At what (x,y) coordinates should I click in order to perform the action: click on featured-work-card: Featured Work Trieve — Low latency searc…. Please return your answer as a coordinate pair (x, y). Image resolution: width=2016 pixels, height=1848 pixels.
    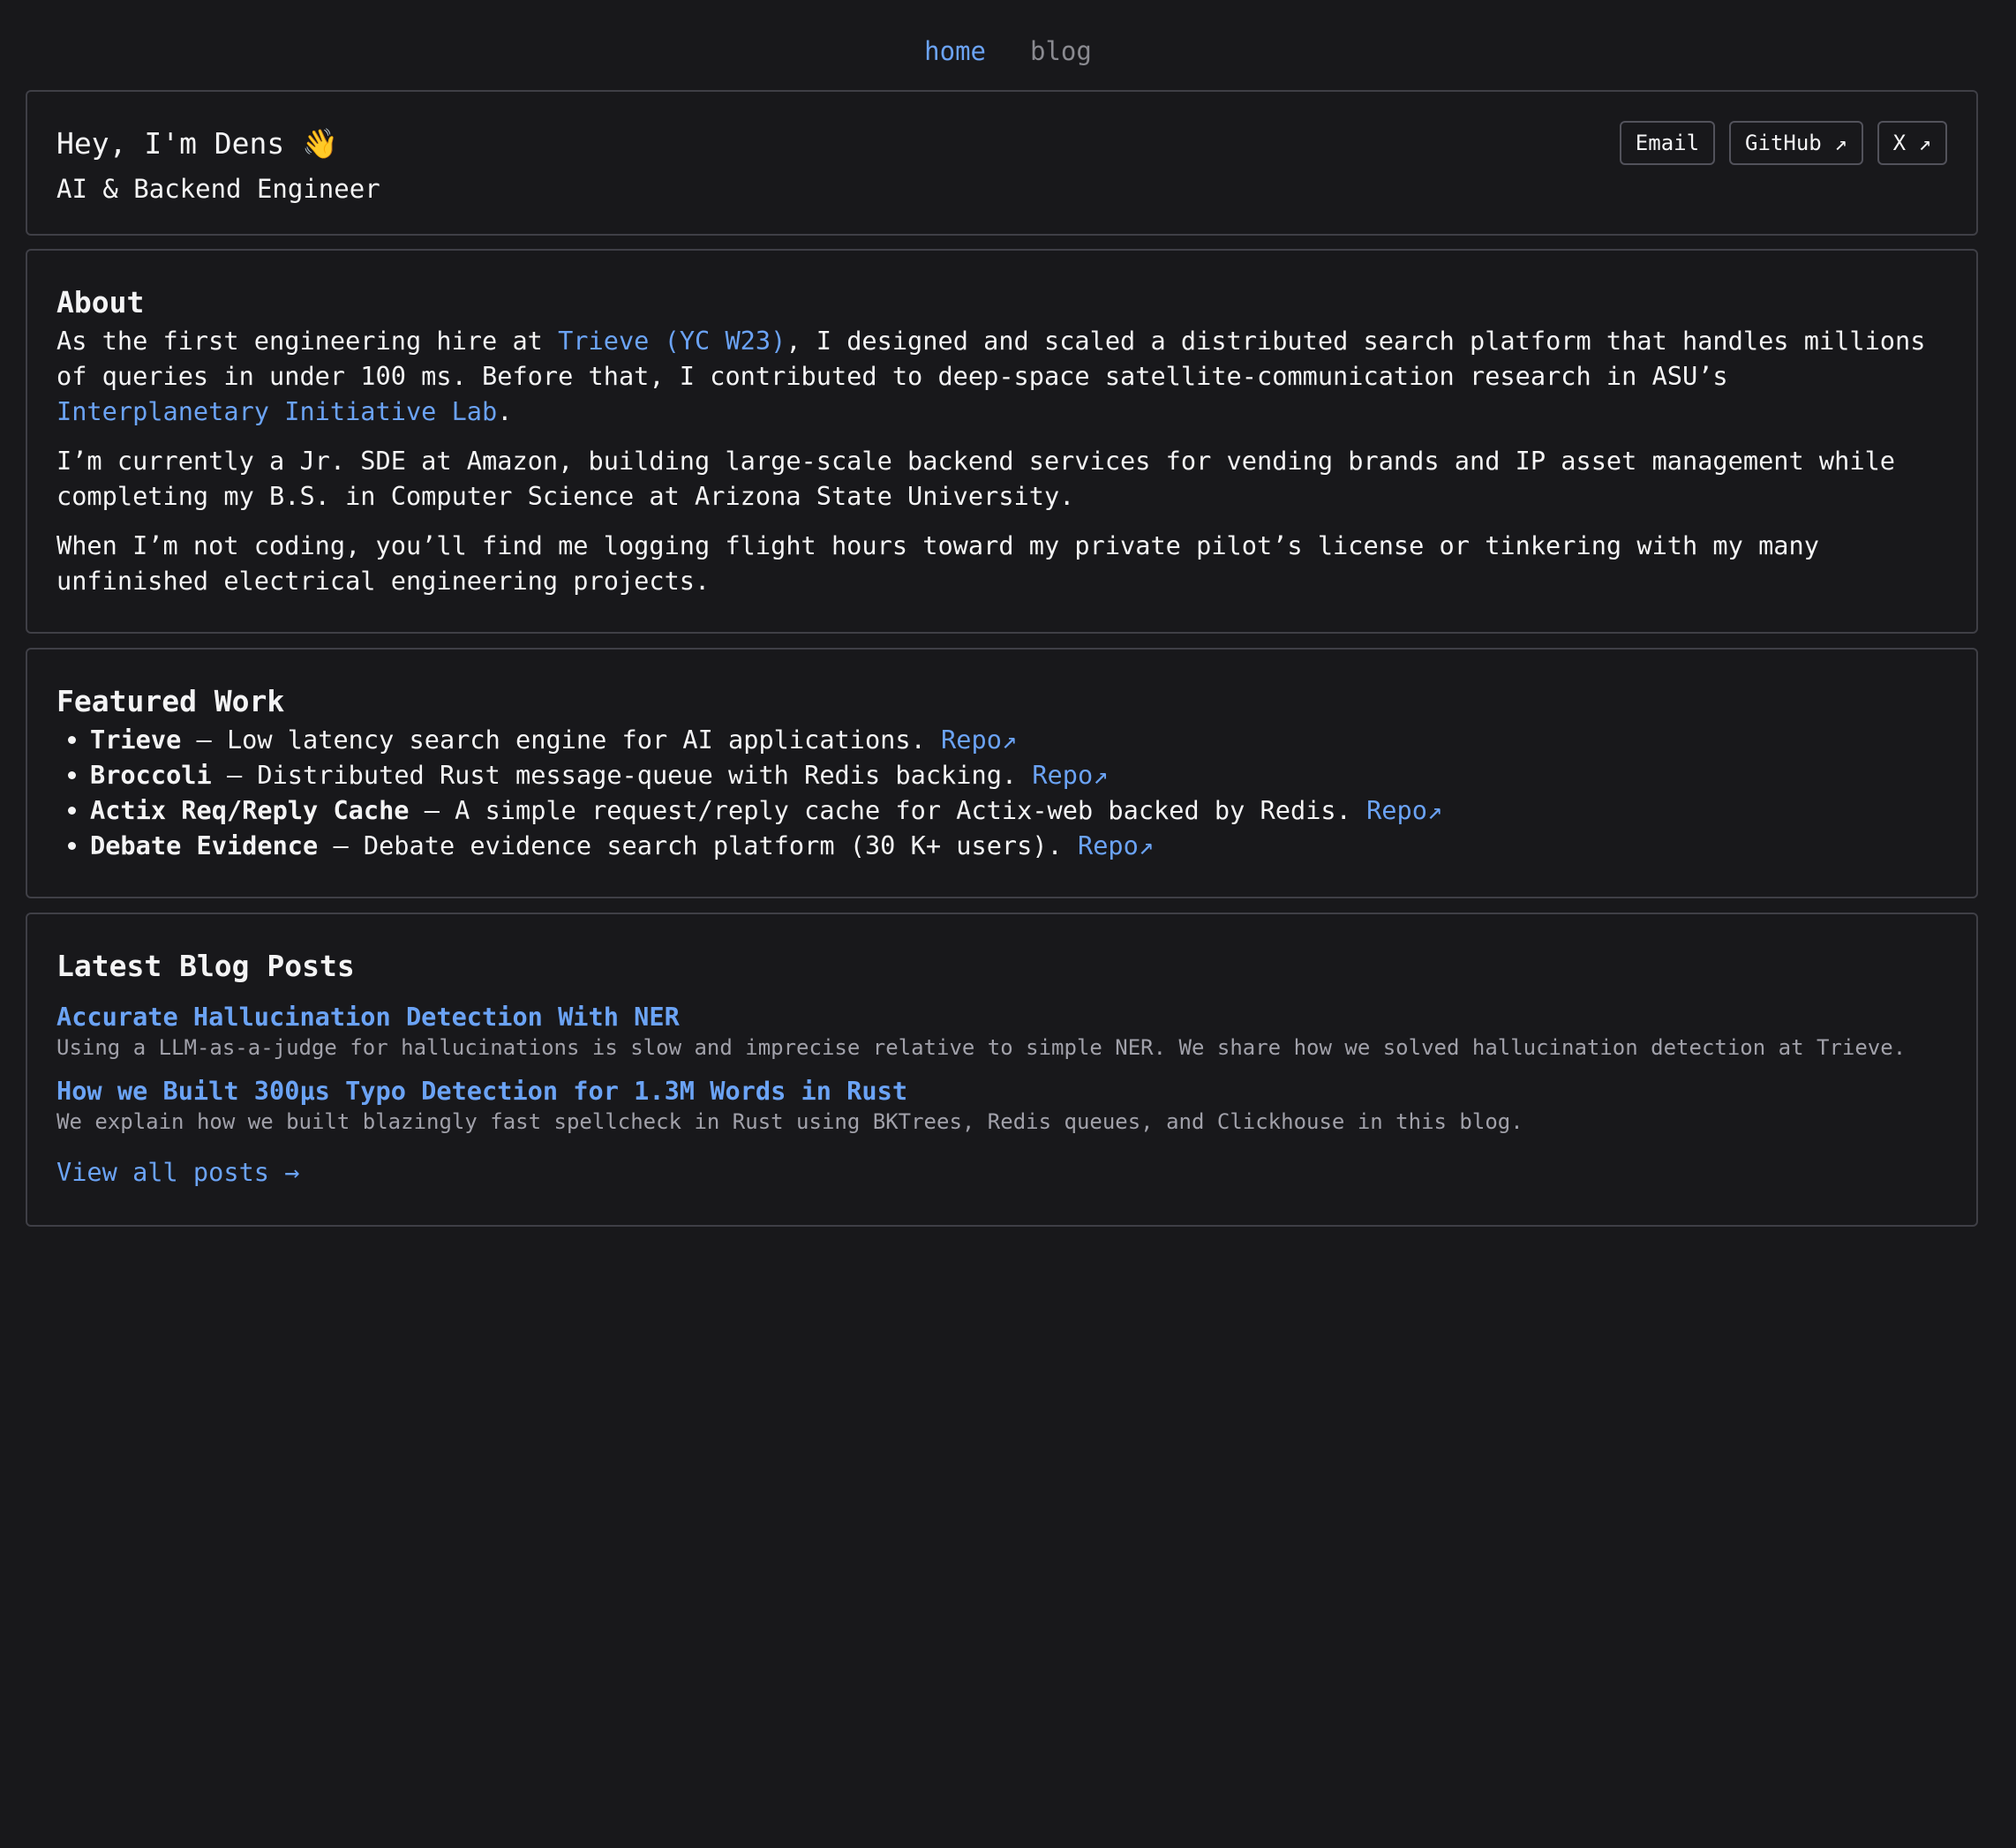
    Looking at the image, I should click on (1002, 773).